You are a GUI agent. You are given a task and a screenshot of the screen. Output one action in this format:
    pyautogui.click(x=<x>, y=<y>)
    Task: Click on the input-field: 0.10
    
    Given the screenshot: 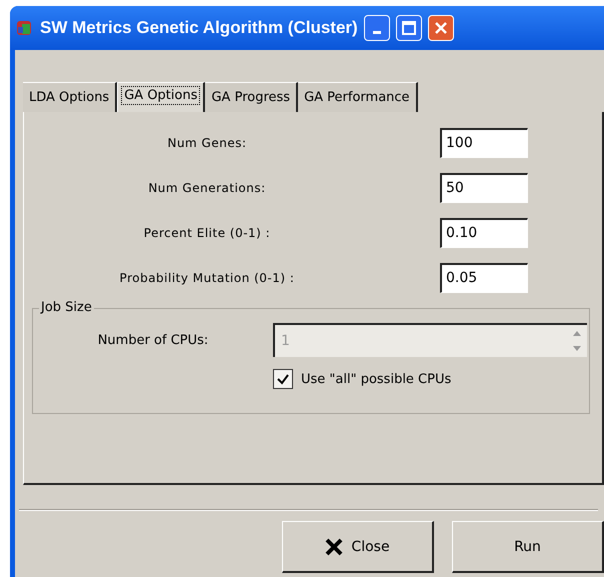 What is the action you would take?
    pyautogui.click(x=484, y=233)
    